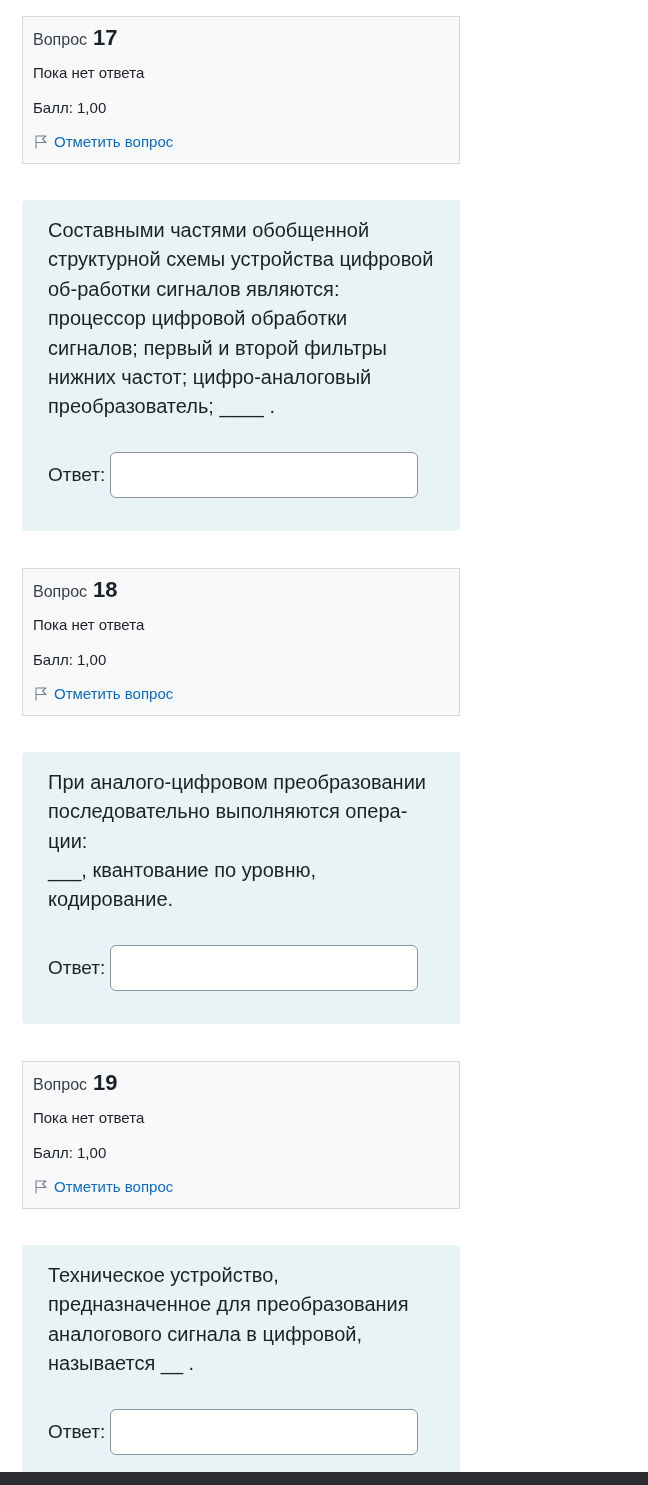 This screenshot has height=1485, width=648. What do you see at coordinates (105, 1083) in the screenshot?
I see `question-number: 19` at bounding box center [105, 1083].